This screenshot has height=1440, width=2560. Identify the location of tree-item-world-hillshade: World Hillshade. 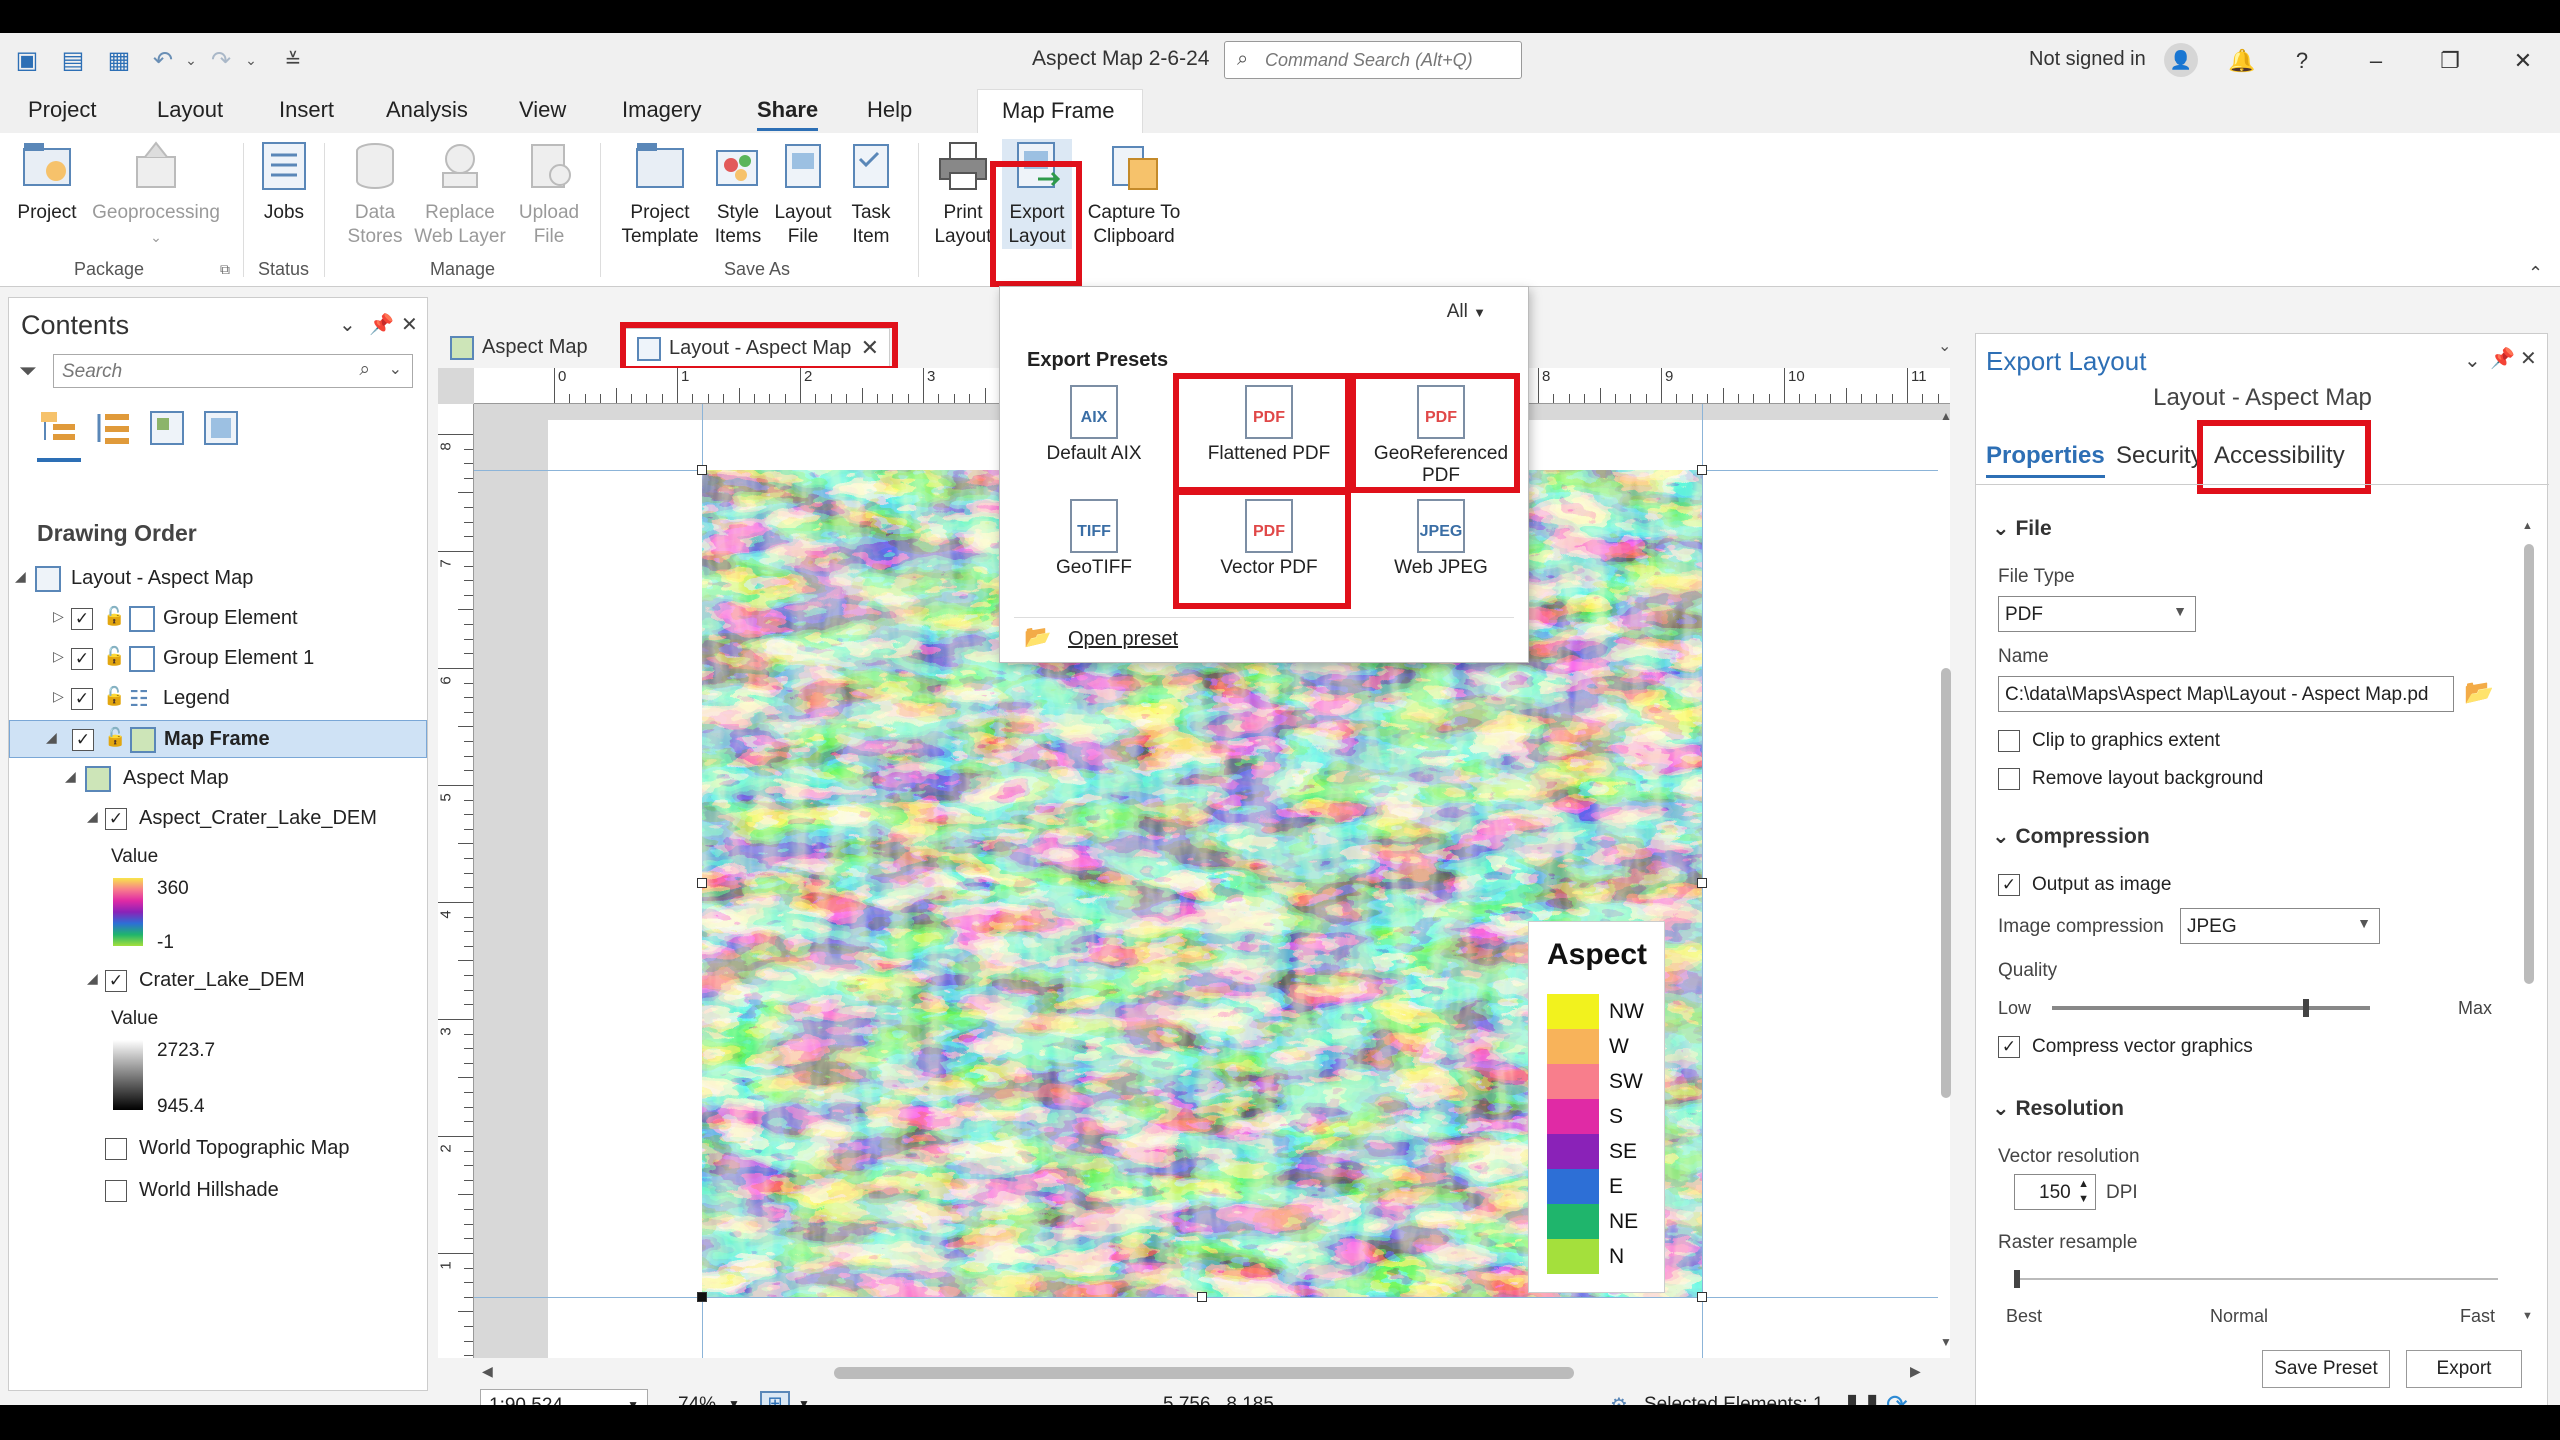
(218, 1191).